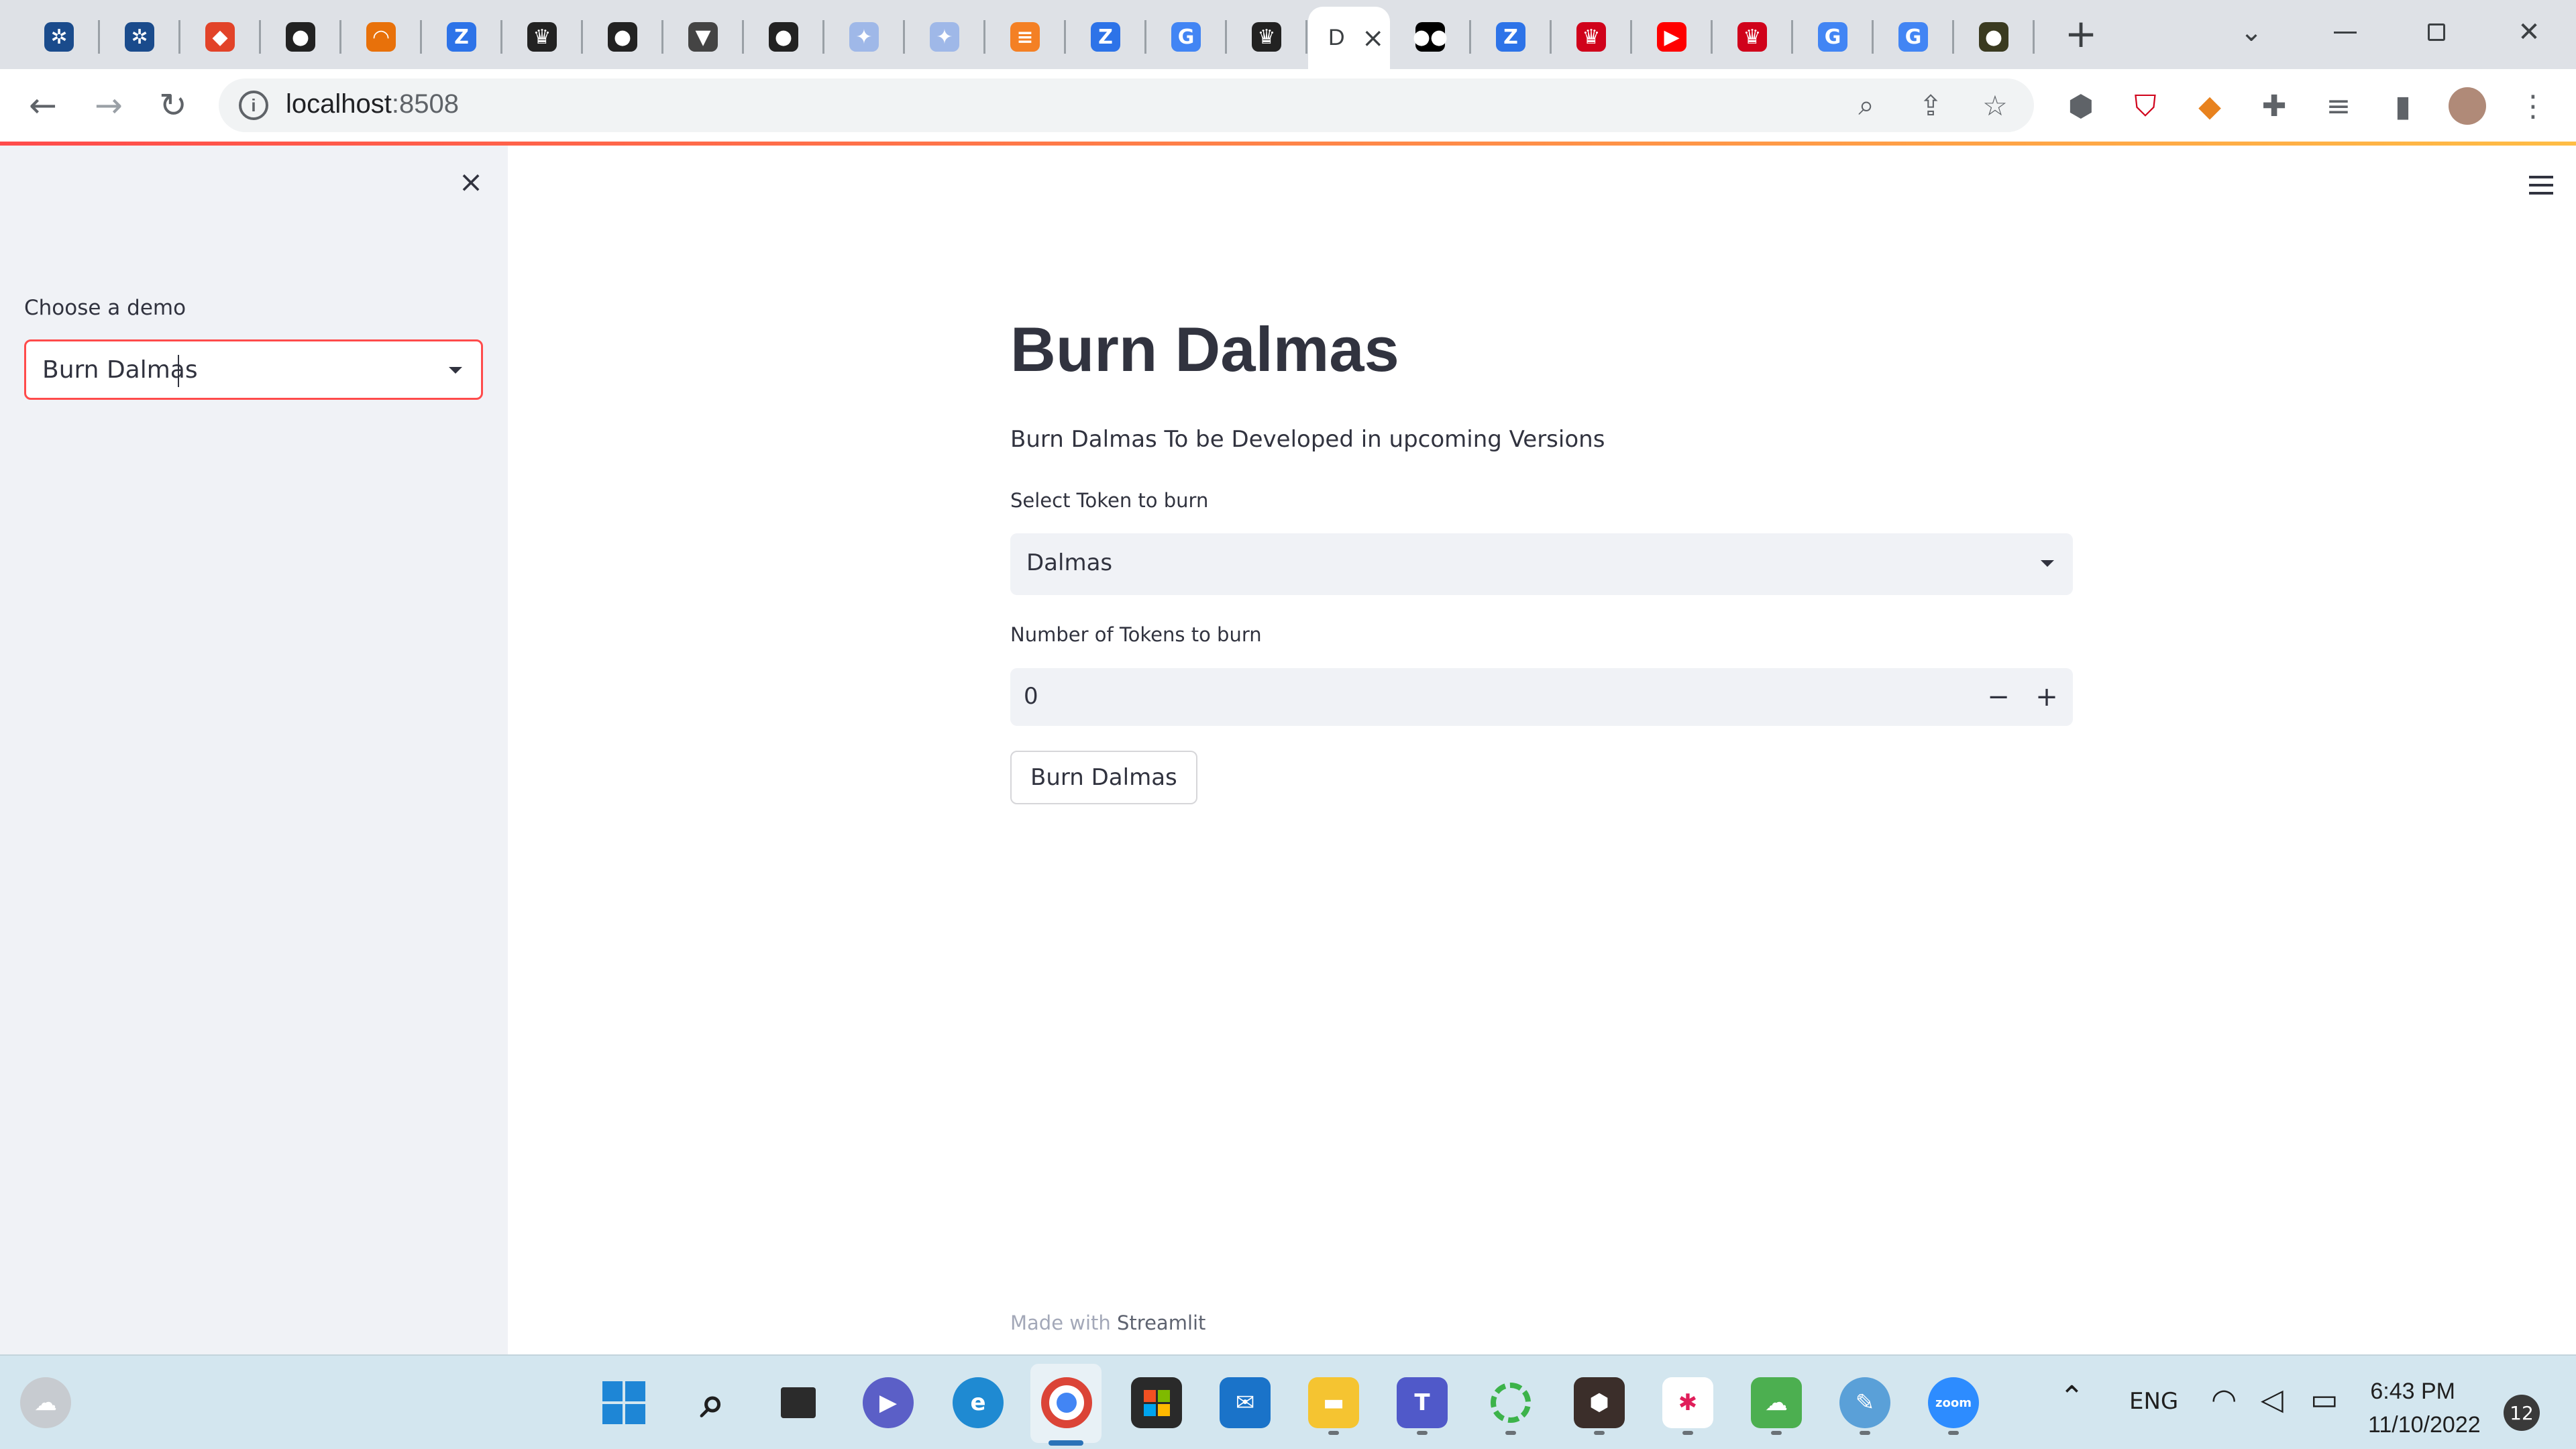 The image size is (2576, 1449). I want to click on browser-tab: ▶, so click(1671, 36).